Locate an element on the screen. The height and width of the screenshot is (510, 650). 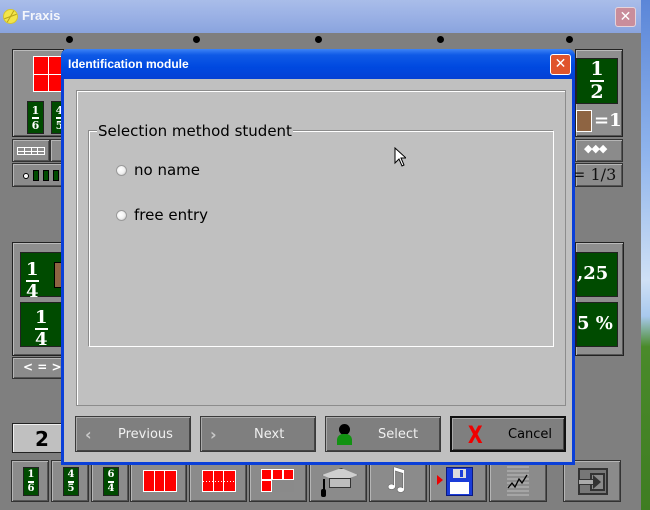
compare-label: < = > is located at coordinates (42, 367).